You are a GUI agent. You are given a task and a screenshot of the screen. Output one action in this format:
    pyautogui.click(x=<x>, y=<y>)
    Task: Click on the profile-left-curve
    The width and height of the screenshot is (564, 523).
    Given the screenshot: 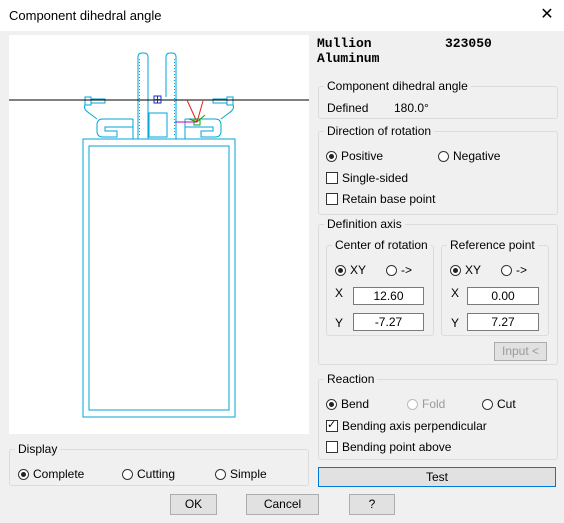 What is the action you would take?
    pyautogui.click(x=91, y=112)
    